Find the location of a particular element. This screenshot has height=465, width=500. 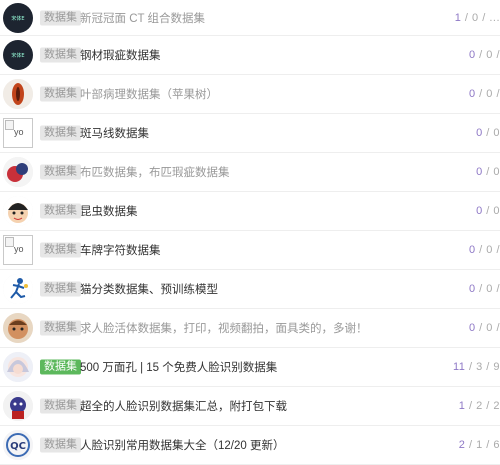

topic-title-link: 500 万面孔 | 15 个免费人脸识别数据集 is located at coordinates (178, 367).